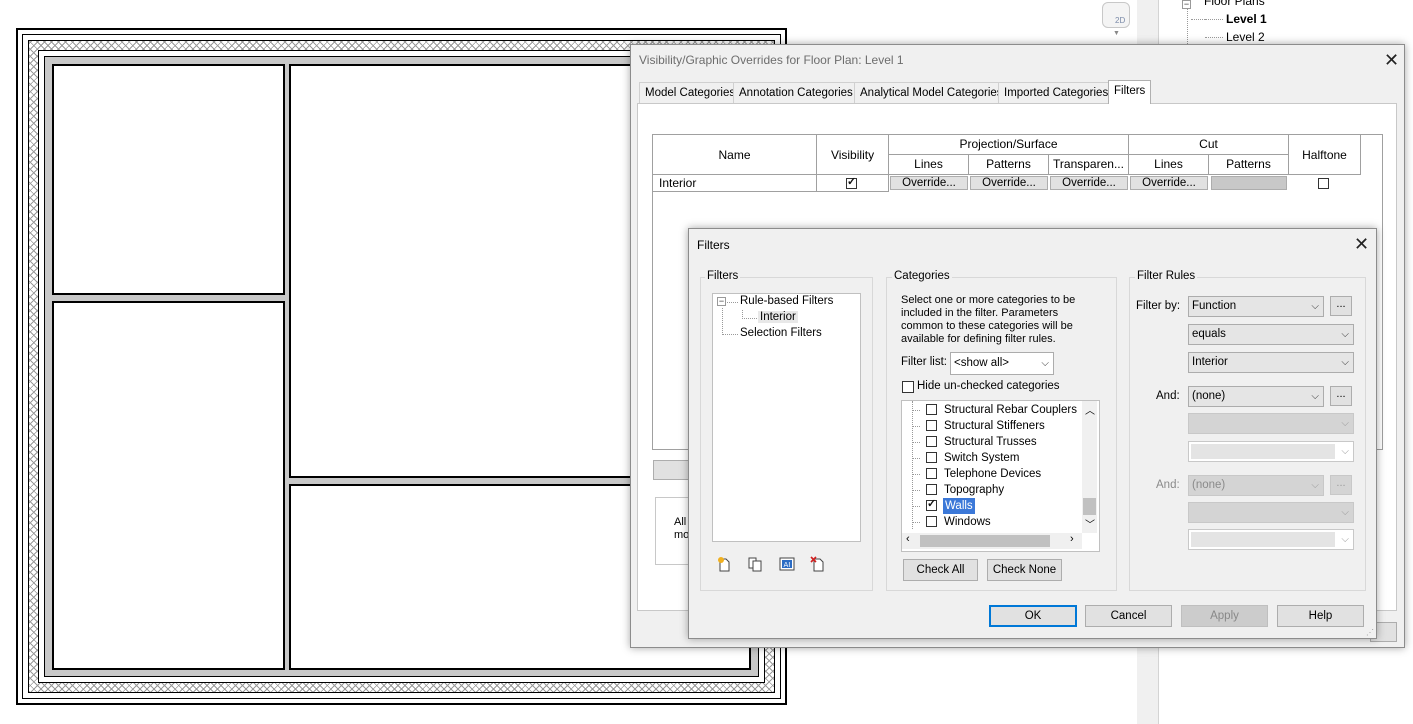 This screenshot has height=724, width=1413. I want to click on filter-by-dropdown: Function ⌵, so click(1256, 306).